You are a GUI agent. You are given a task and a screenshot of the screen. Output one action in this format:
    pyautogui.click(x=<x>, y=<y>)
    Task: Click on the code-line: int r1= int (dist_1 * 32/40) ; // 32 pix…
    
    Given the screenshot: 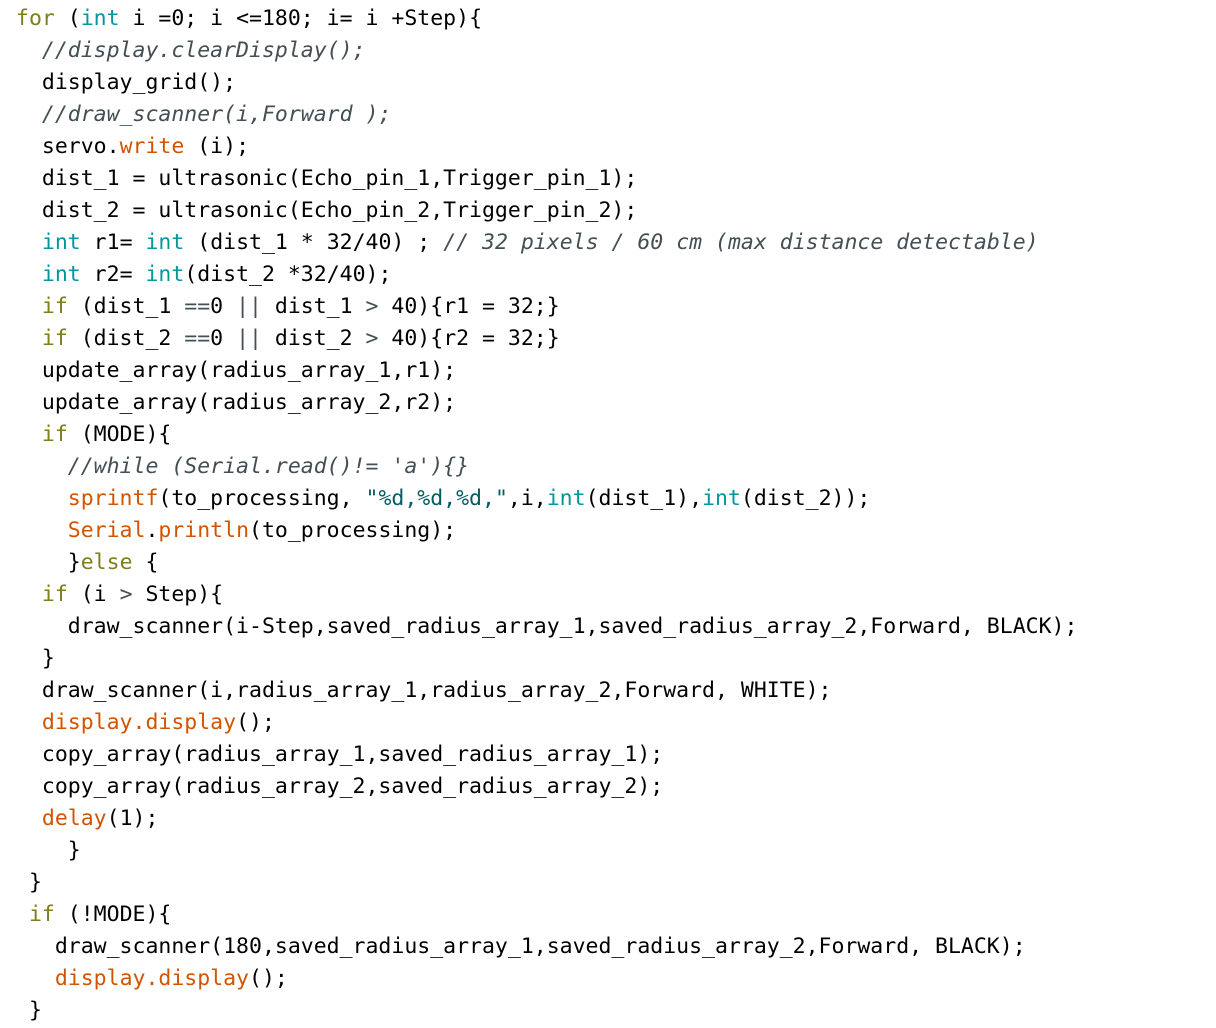 What is the action you would take?
    pyautogui.click(x=616, y=243)
    